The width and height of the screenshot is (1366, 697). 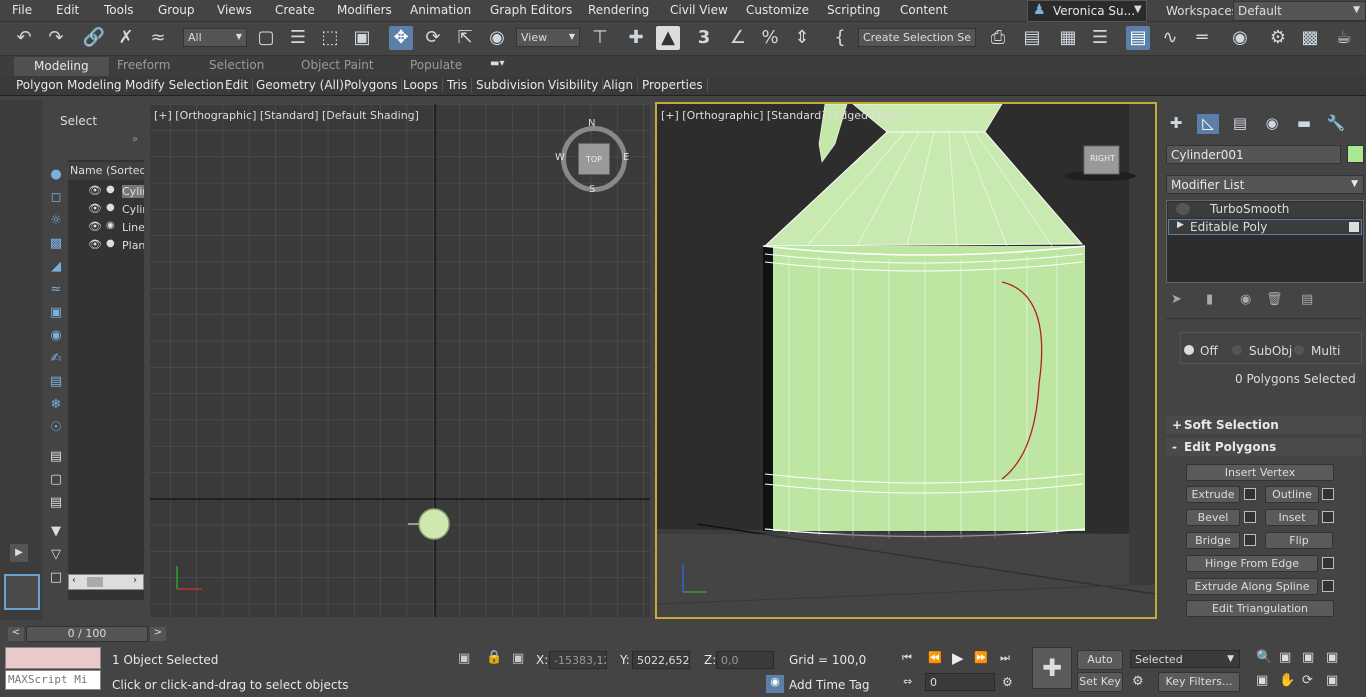 I want to click on zoom-extents-all-icon: ▣, so click(x=1332, y=657).